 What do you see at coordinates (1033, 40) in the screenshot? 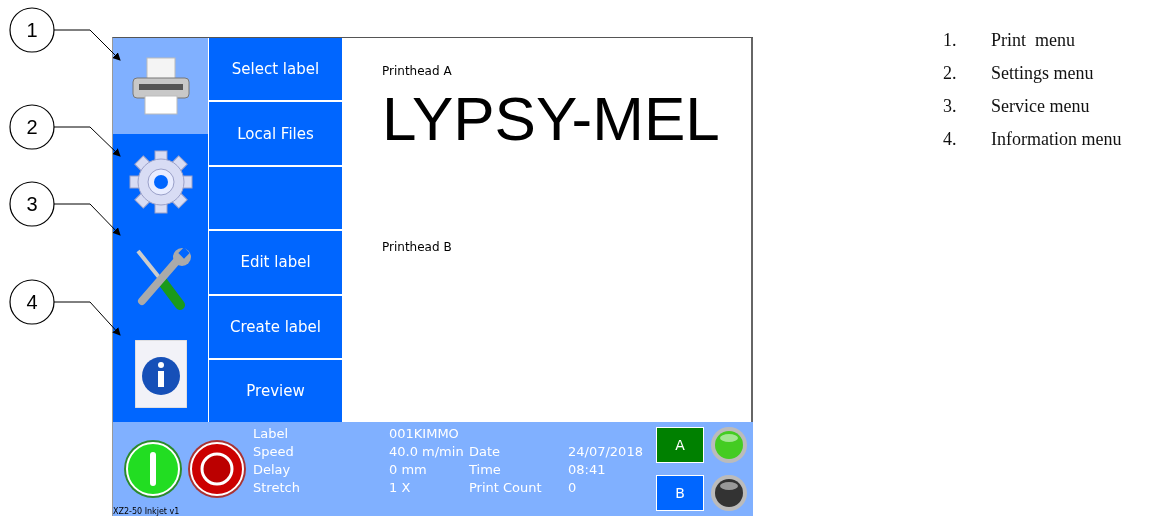
I see `legend-text: Print menu` at bounding box center [1033, 40].